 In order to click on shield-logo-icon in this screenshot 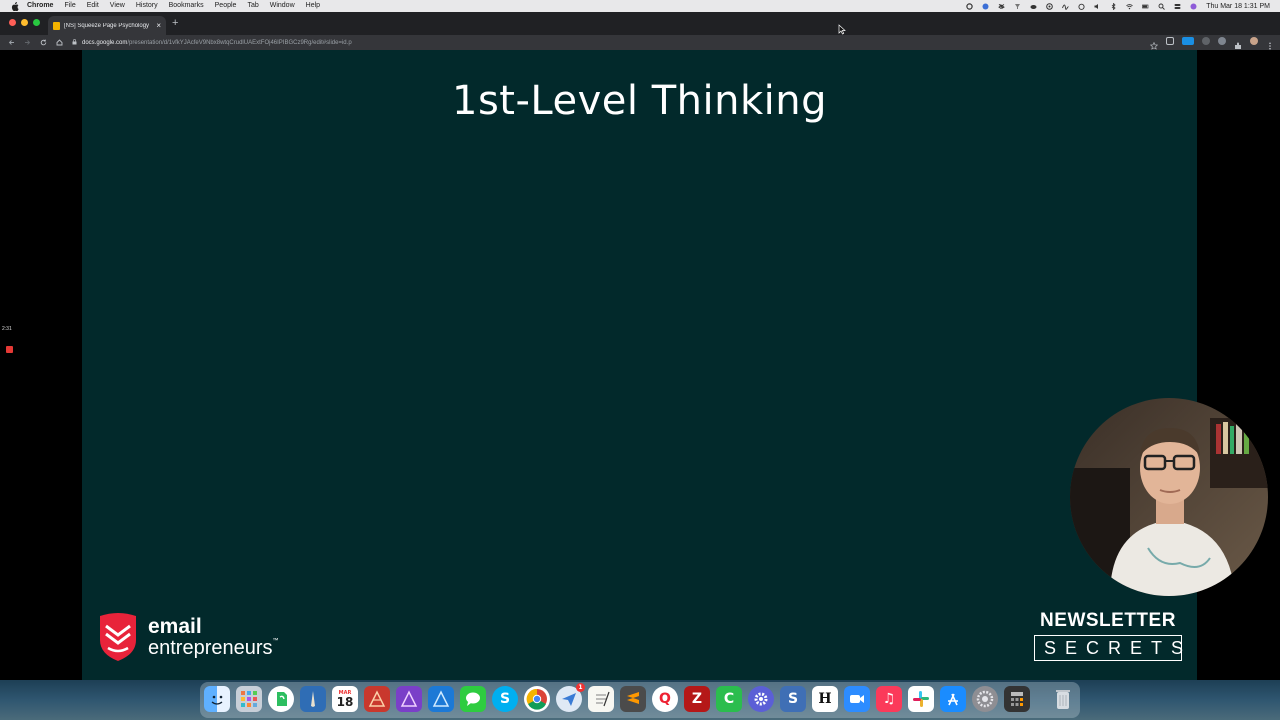, I will do `click(118, 637)`.